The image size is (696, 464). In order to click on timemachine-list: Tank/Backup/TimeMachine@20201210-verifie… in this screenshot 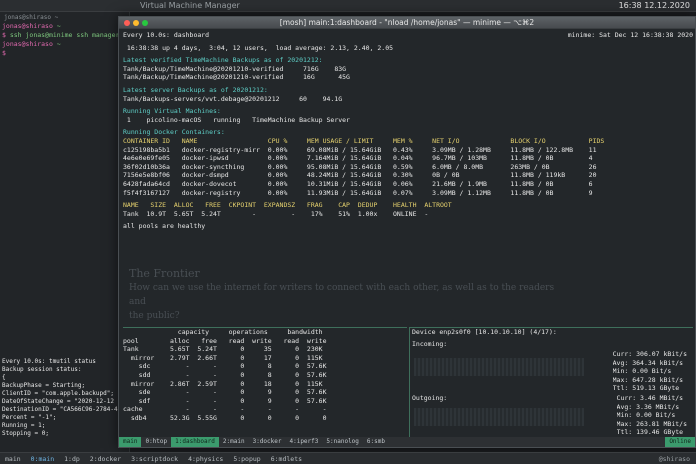, I will do `click(408, 73)`.